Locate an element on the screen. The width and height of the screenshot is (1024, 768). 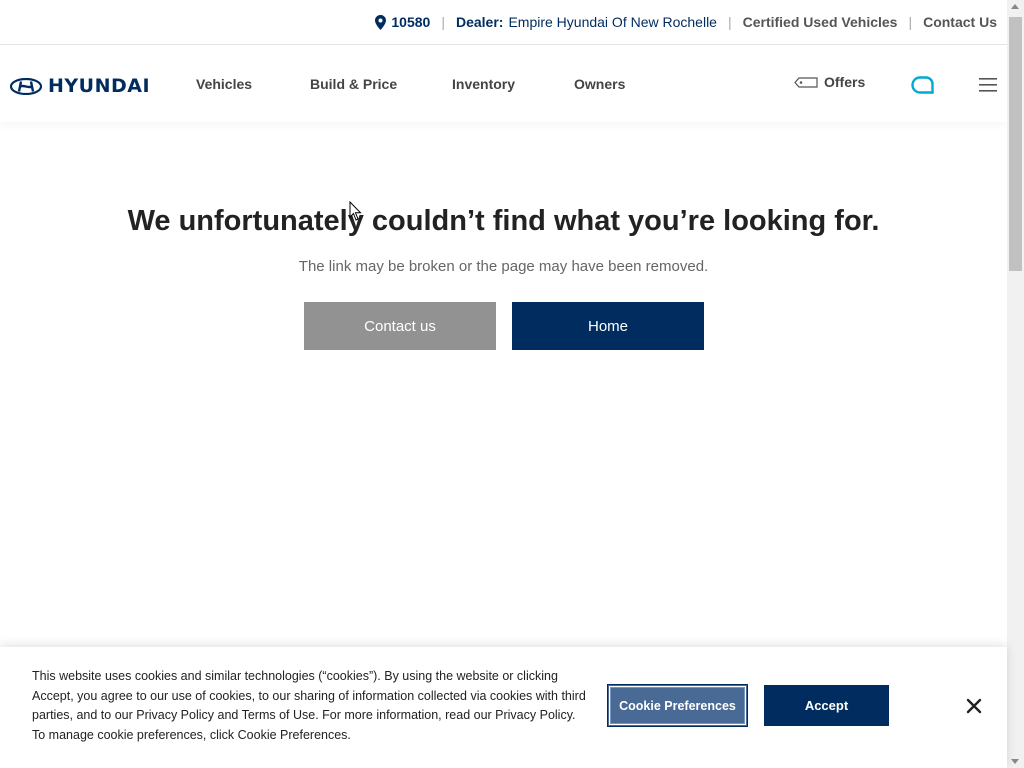
nav-owners: Owners is located at coordinates (599, 84).